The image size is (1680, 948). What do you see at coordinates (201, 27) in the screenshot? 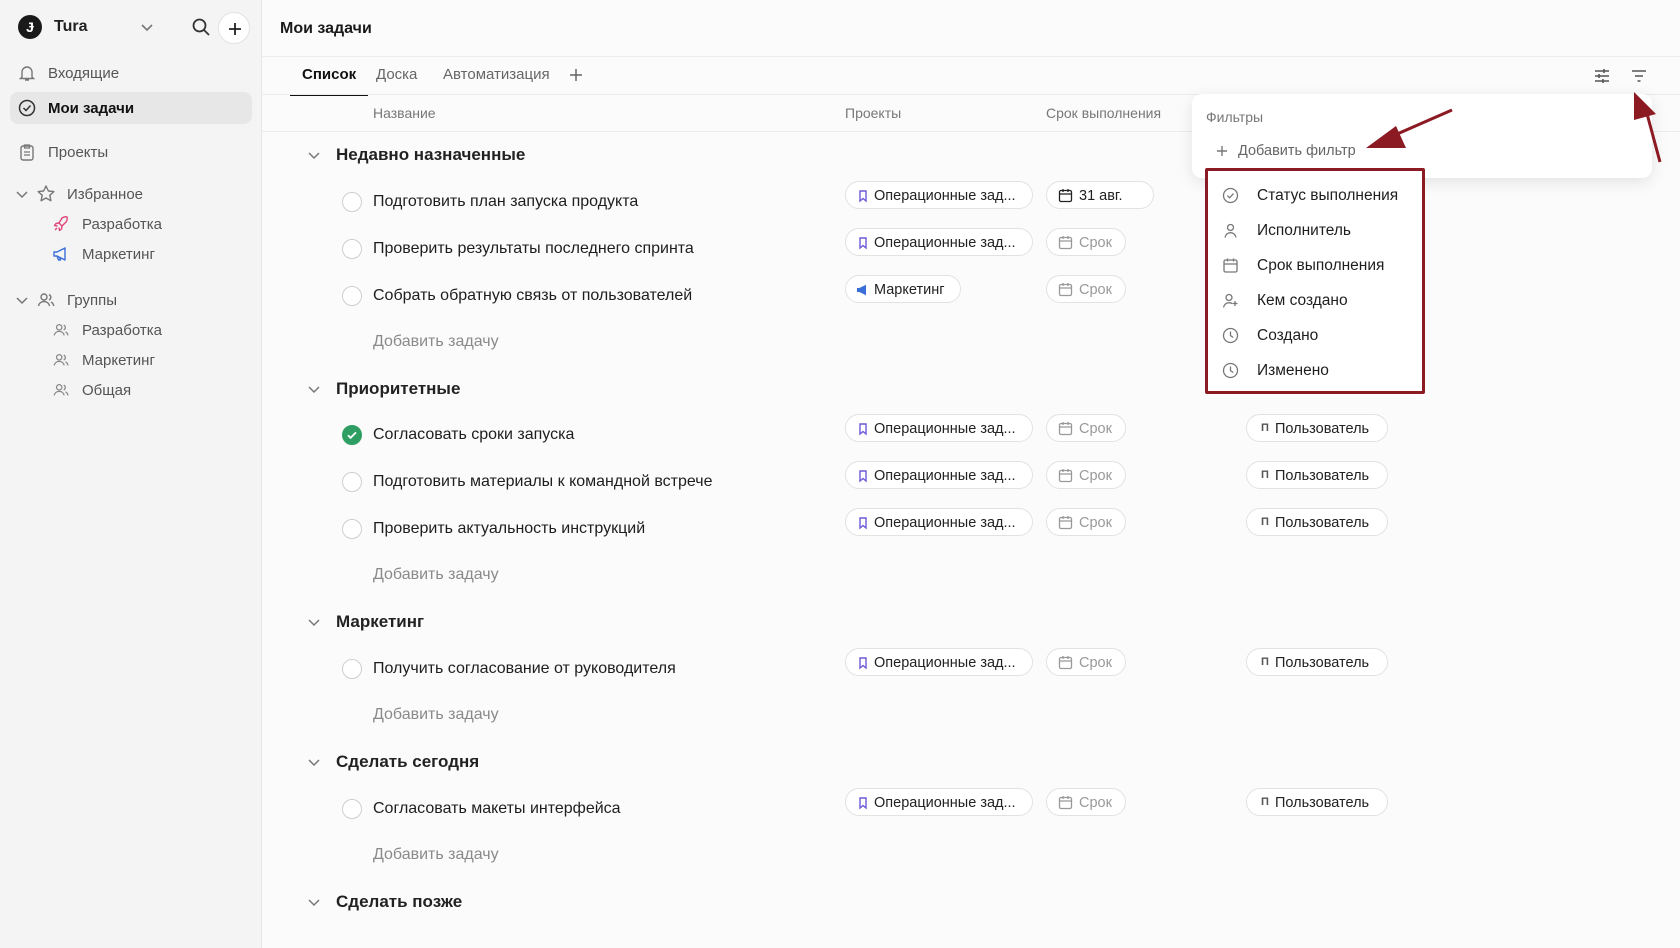
I see `search-icon` at bounding box center [201, 27].